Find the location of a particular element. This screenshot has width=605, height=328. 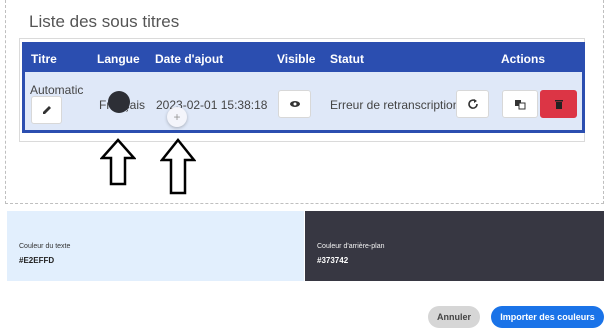

eye-icon is located at coordinates (294, 104).